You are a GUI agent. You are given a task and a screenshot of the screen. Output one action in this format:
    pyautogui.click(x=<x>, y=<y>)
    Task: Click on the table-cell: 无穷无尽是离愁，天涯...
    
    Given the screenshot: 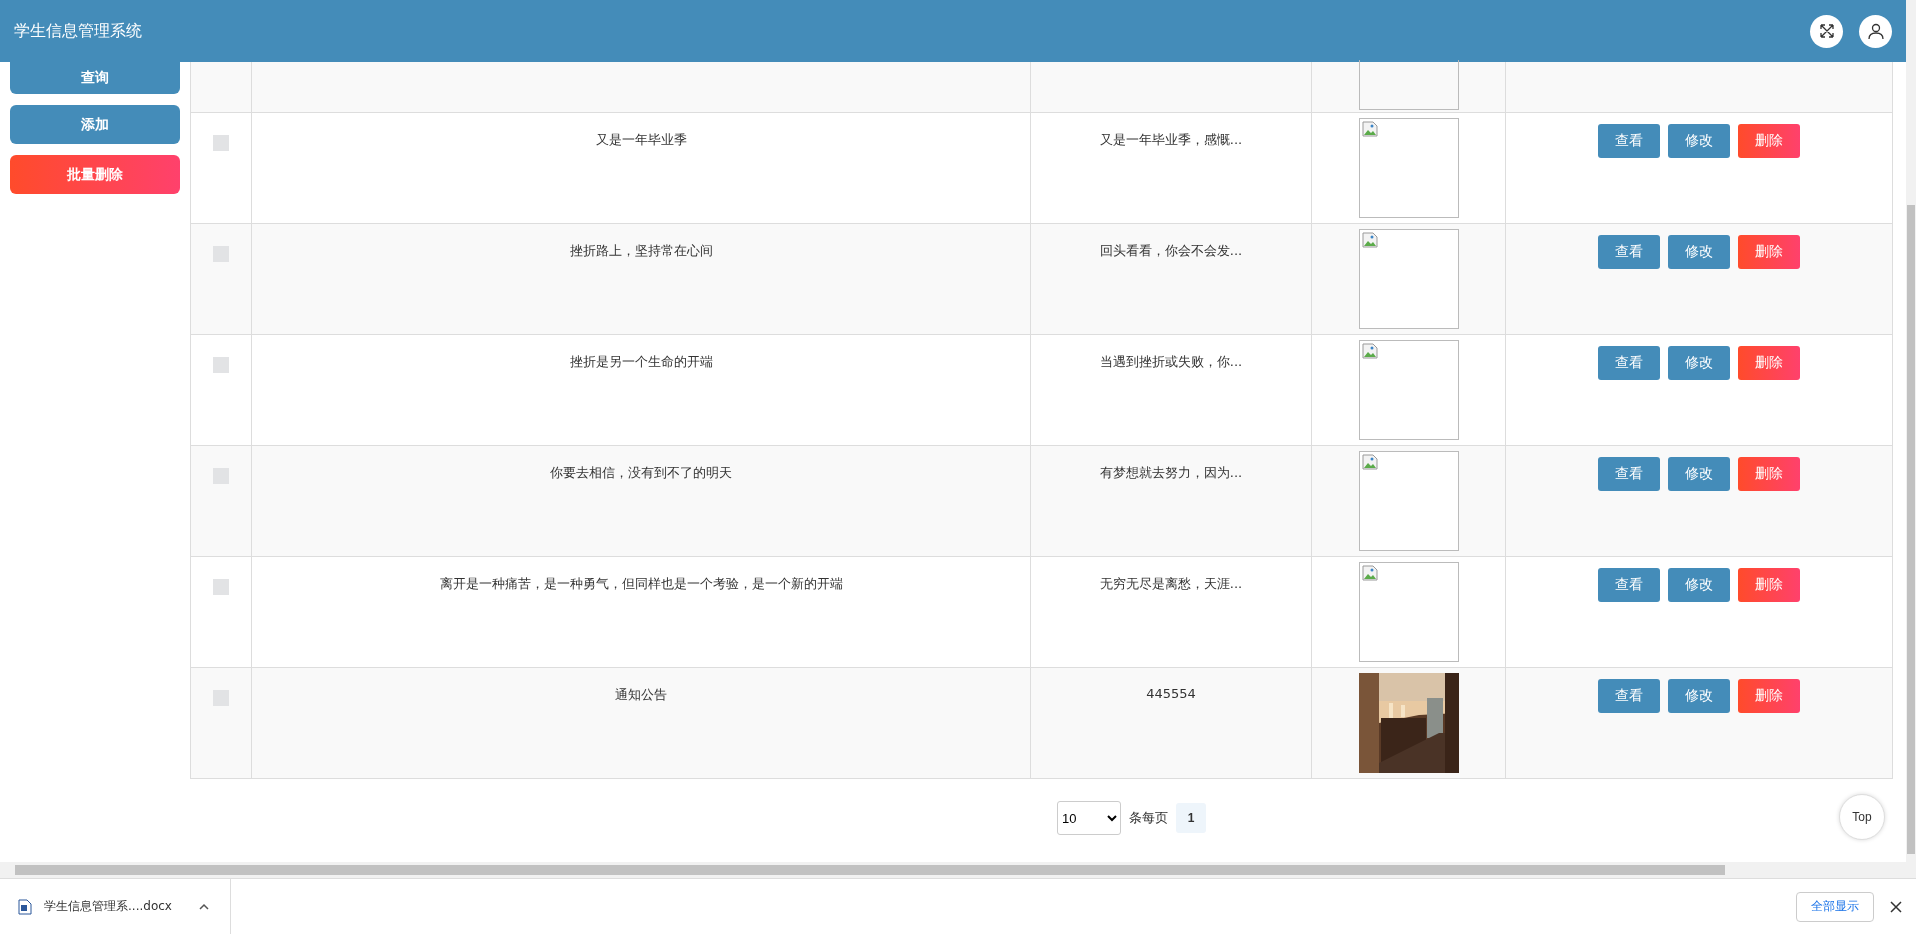 What is the action you would take?
    pyautogui.click(x=1171, y=584)
    